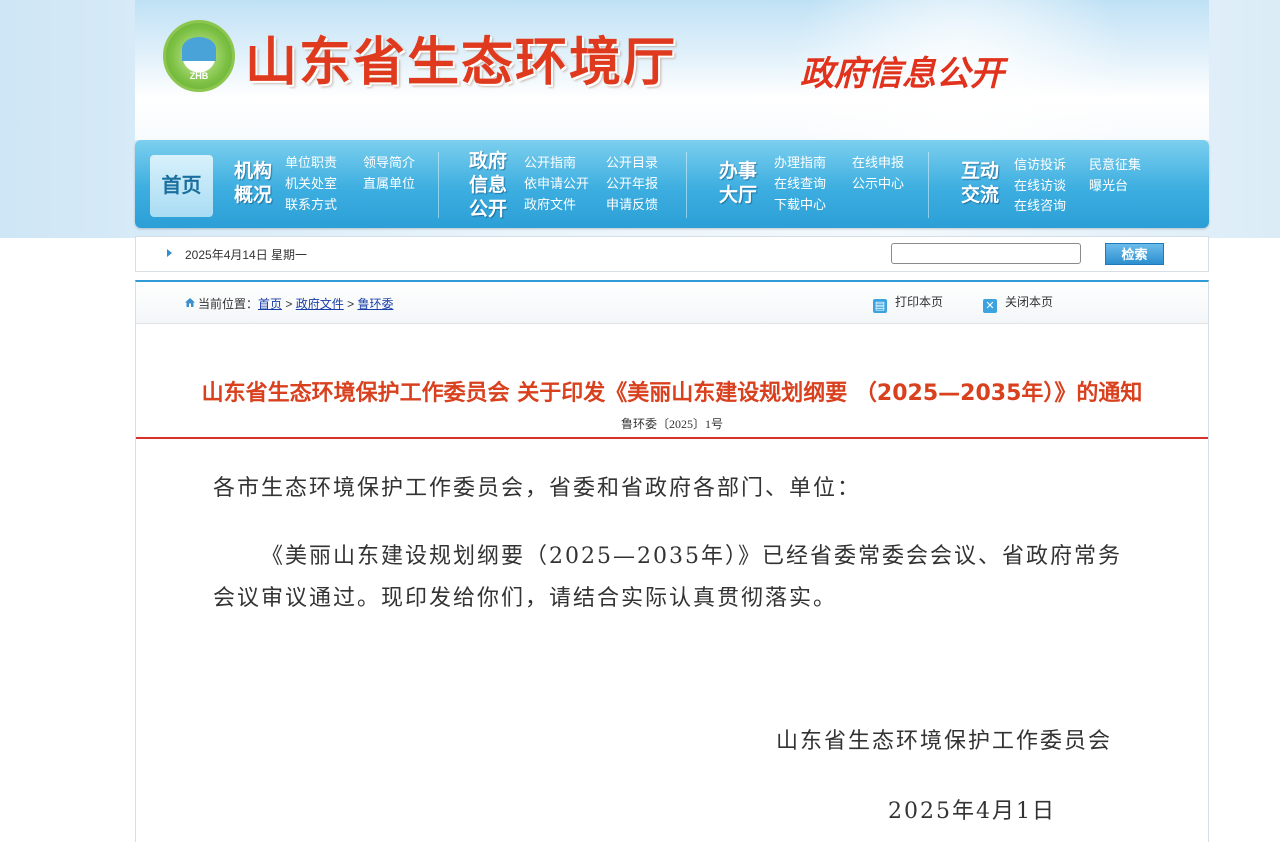  I want to click on nav-group-title-service: 办事 大厅, so click(738, 184).